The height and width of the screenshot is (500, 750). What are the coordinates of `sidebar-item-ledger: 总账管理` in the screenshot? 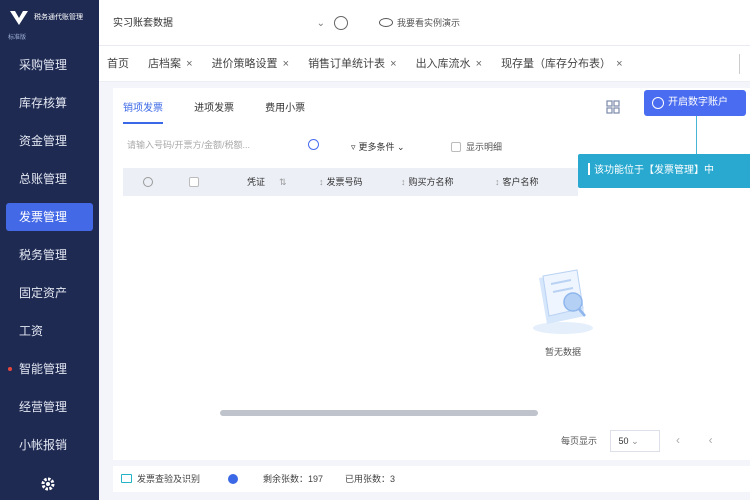 It's located at (49, 179).